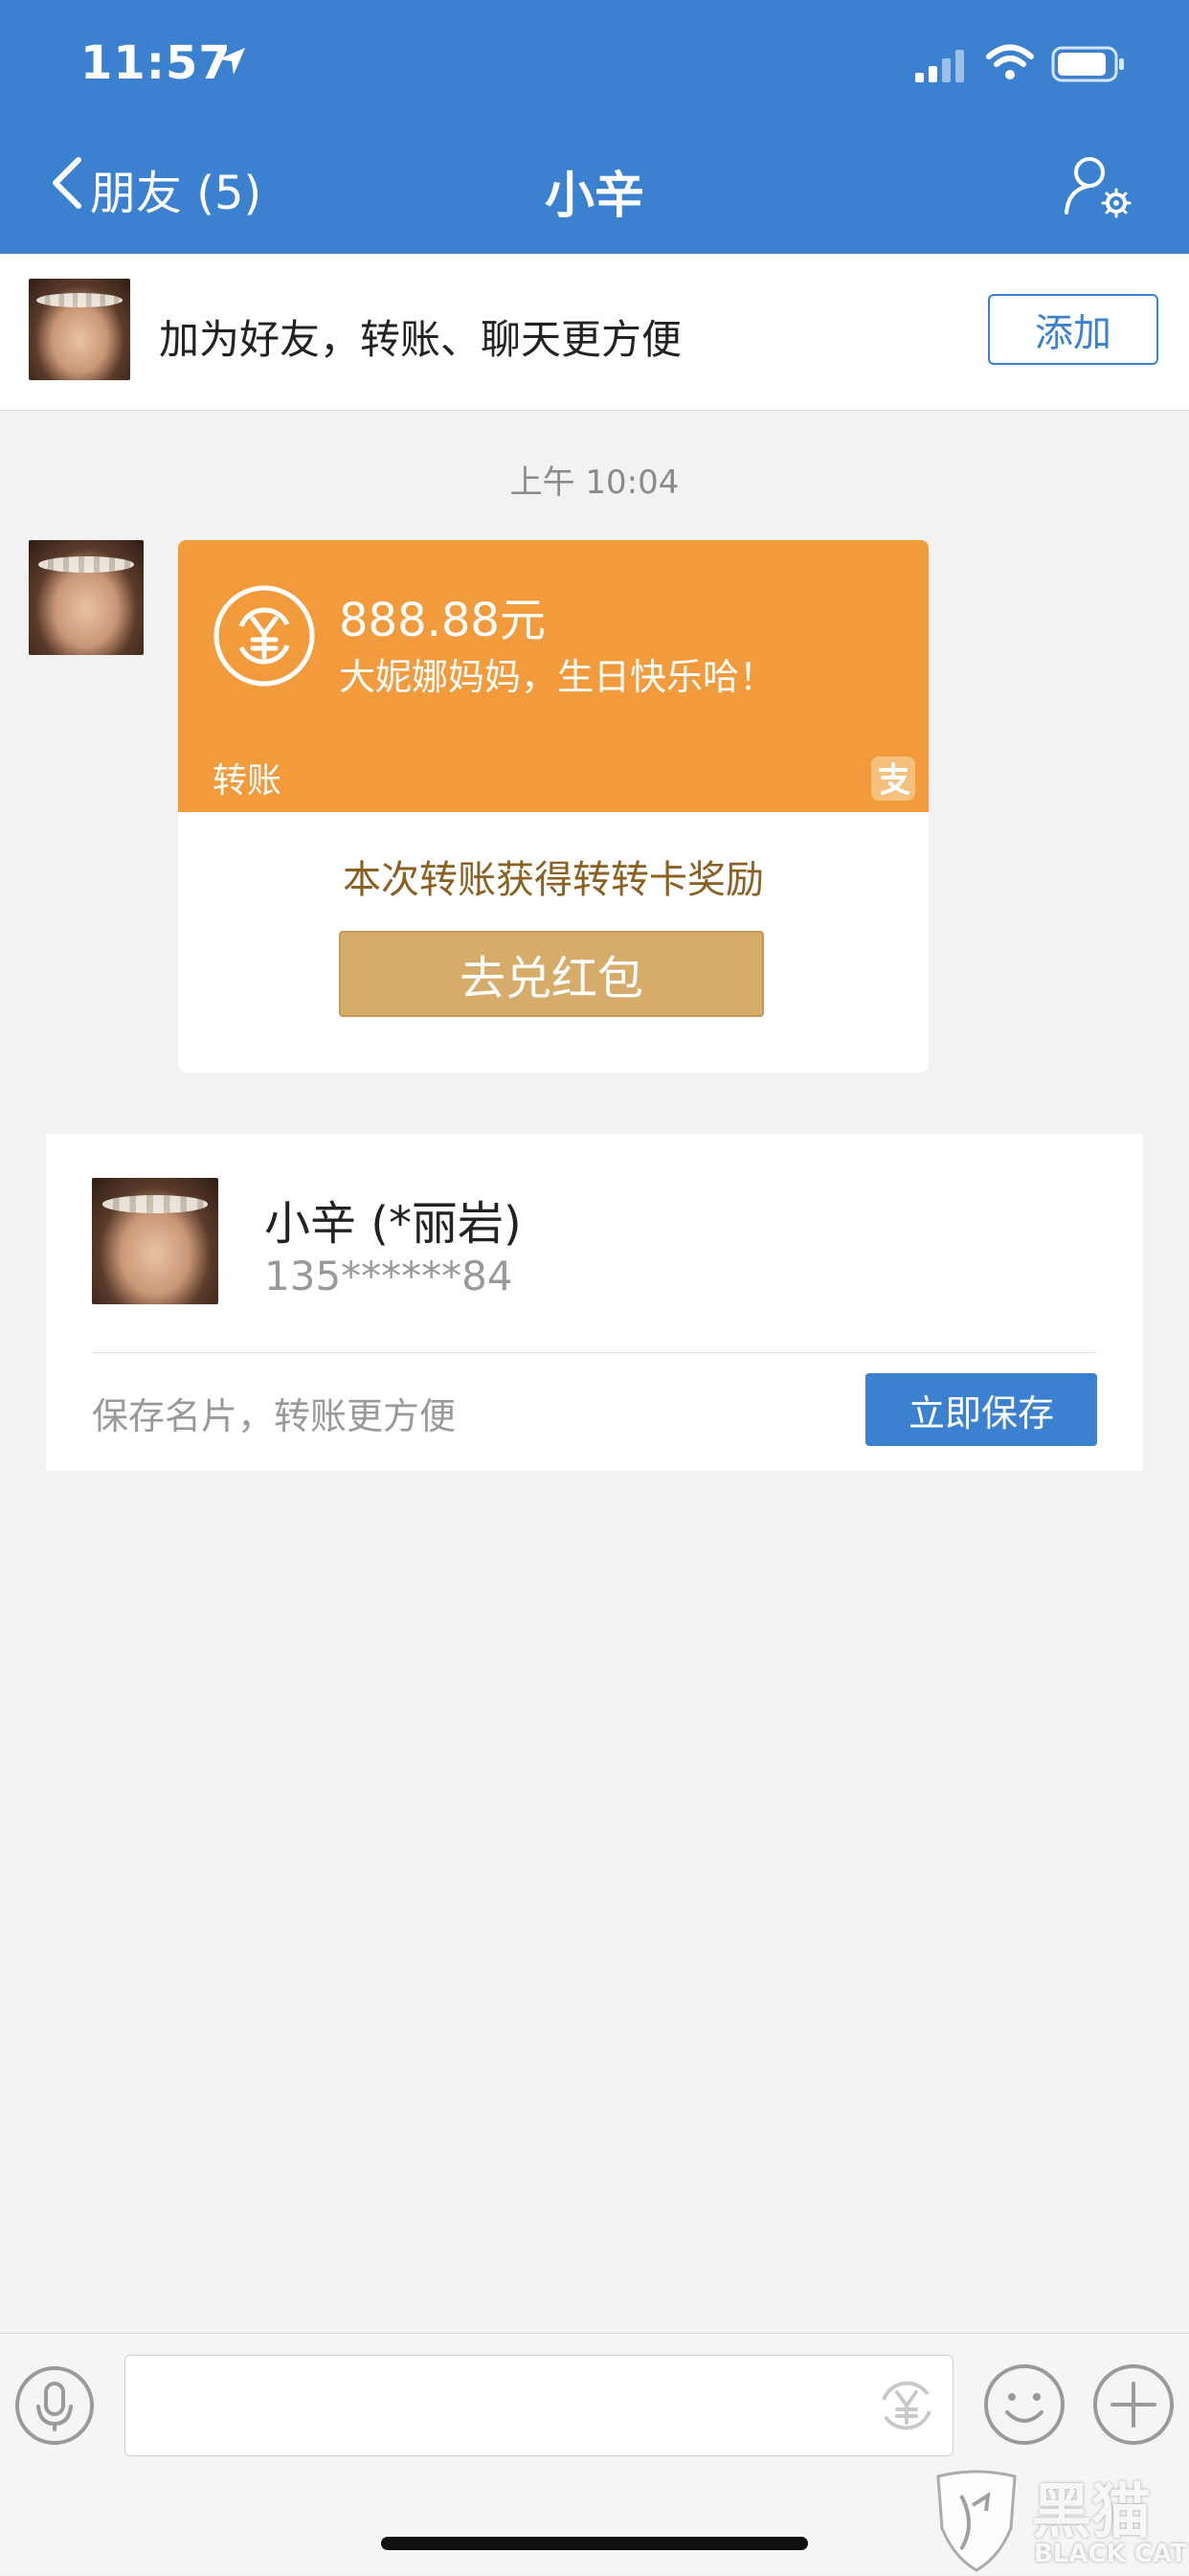 This screenshot has width=1189, height=2576. What do you see at coordinates (594, 1302) in the screenshot?
I see `contact-card: 小辛 (*丽岩) 135******84 保存名片，转账更方便 立即保存` at bounding box center [594, 1302].